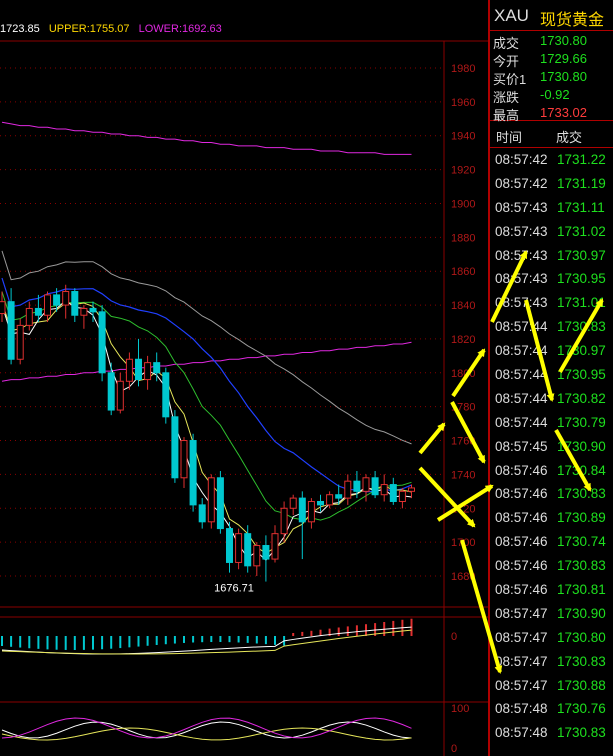  What do you see at coordinates (581, 590) in the screenshot?
I see `tick-price: 1730.81` at bounding box center [581, 590].